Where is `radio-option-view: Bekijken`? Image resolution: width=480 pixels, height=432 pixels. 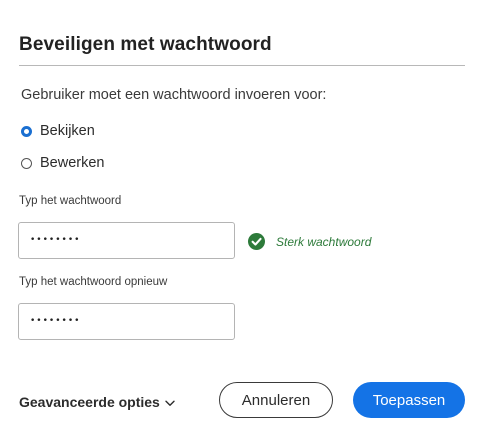
radio-option-view: Bekijken is located at coordinates (58, 131).